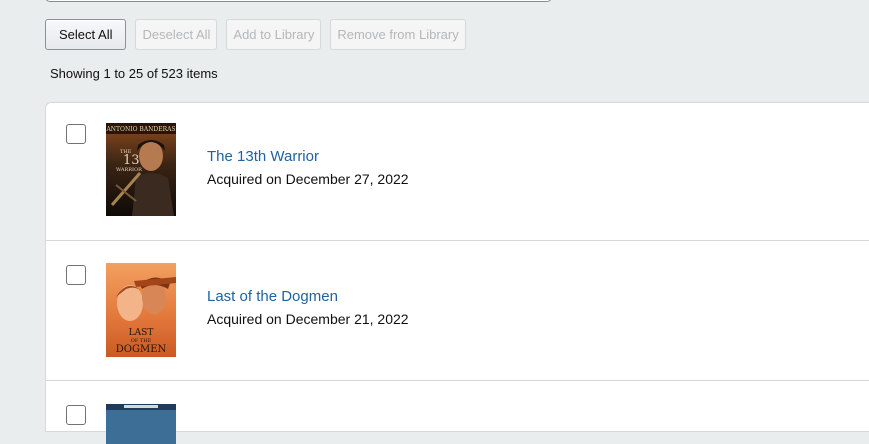  Describe the element at coordinates (263, 156) in the screenshot. I see `item-title-link: The 13th Warrior` at that location.